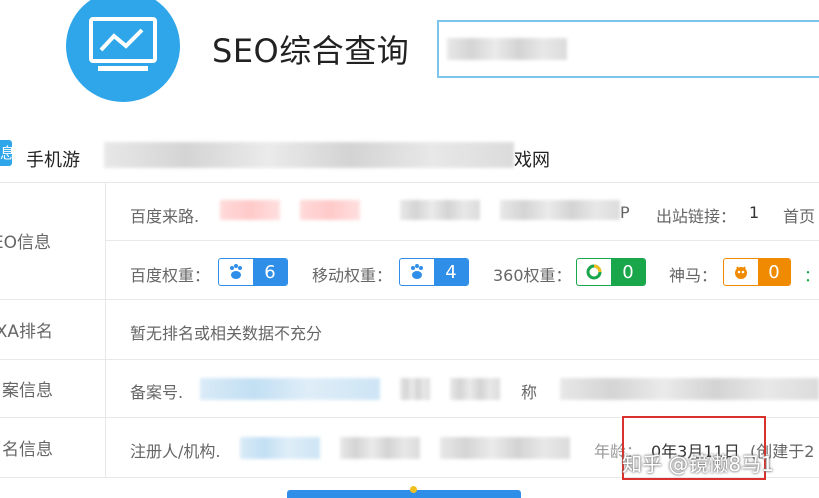 This screenshot has height=498, width=819. What do you see at coordinates (123, 44) in the screenshot?
I see `monitor-chart-icon` at bounding box center [123, 44].